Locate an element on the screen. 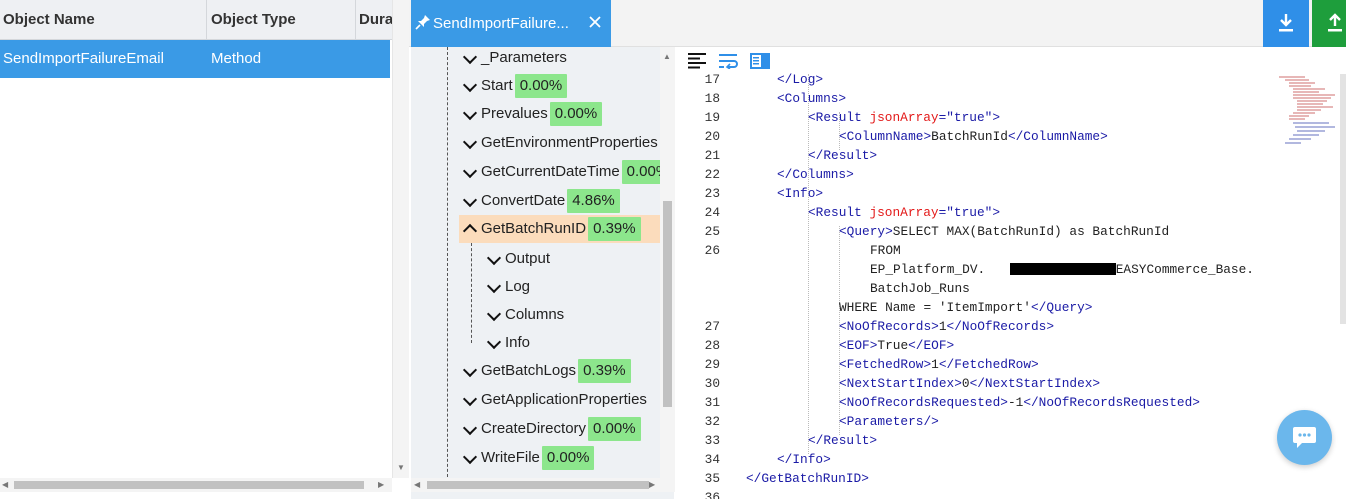 The height and width of the screenshot is (499, 1346). tree-node-write-file: WriteFile 0.00% is located at coordinates (528, 458).